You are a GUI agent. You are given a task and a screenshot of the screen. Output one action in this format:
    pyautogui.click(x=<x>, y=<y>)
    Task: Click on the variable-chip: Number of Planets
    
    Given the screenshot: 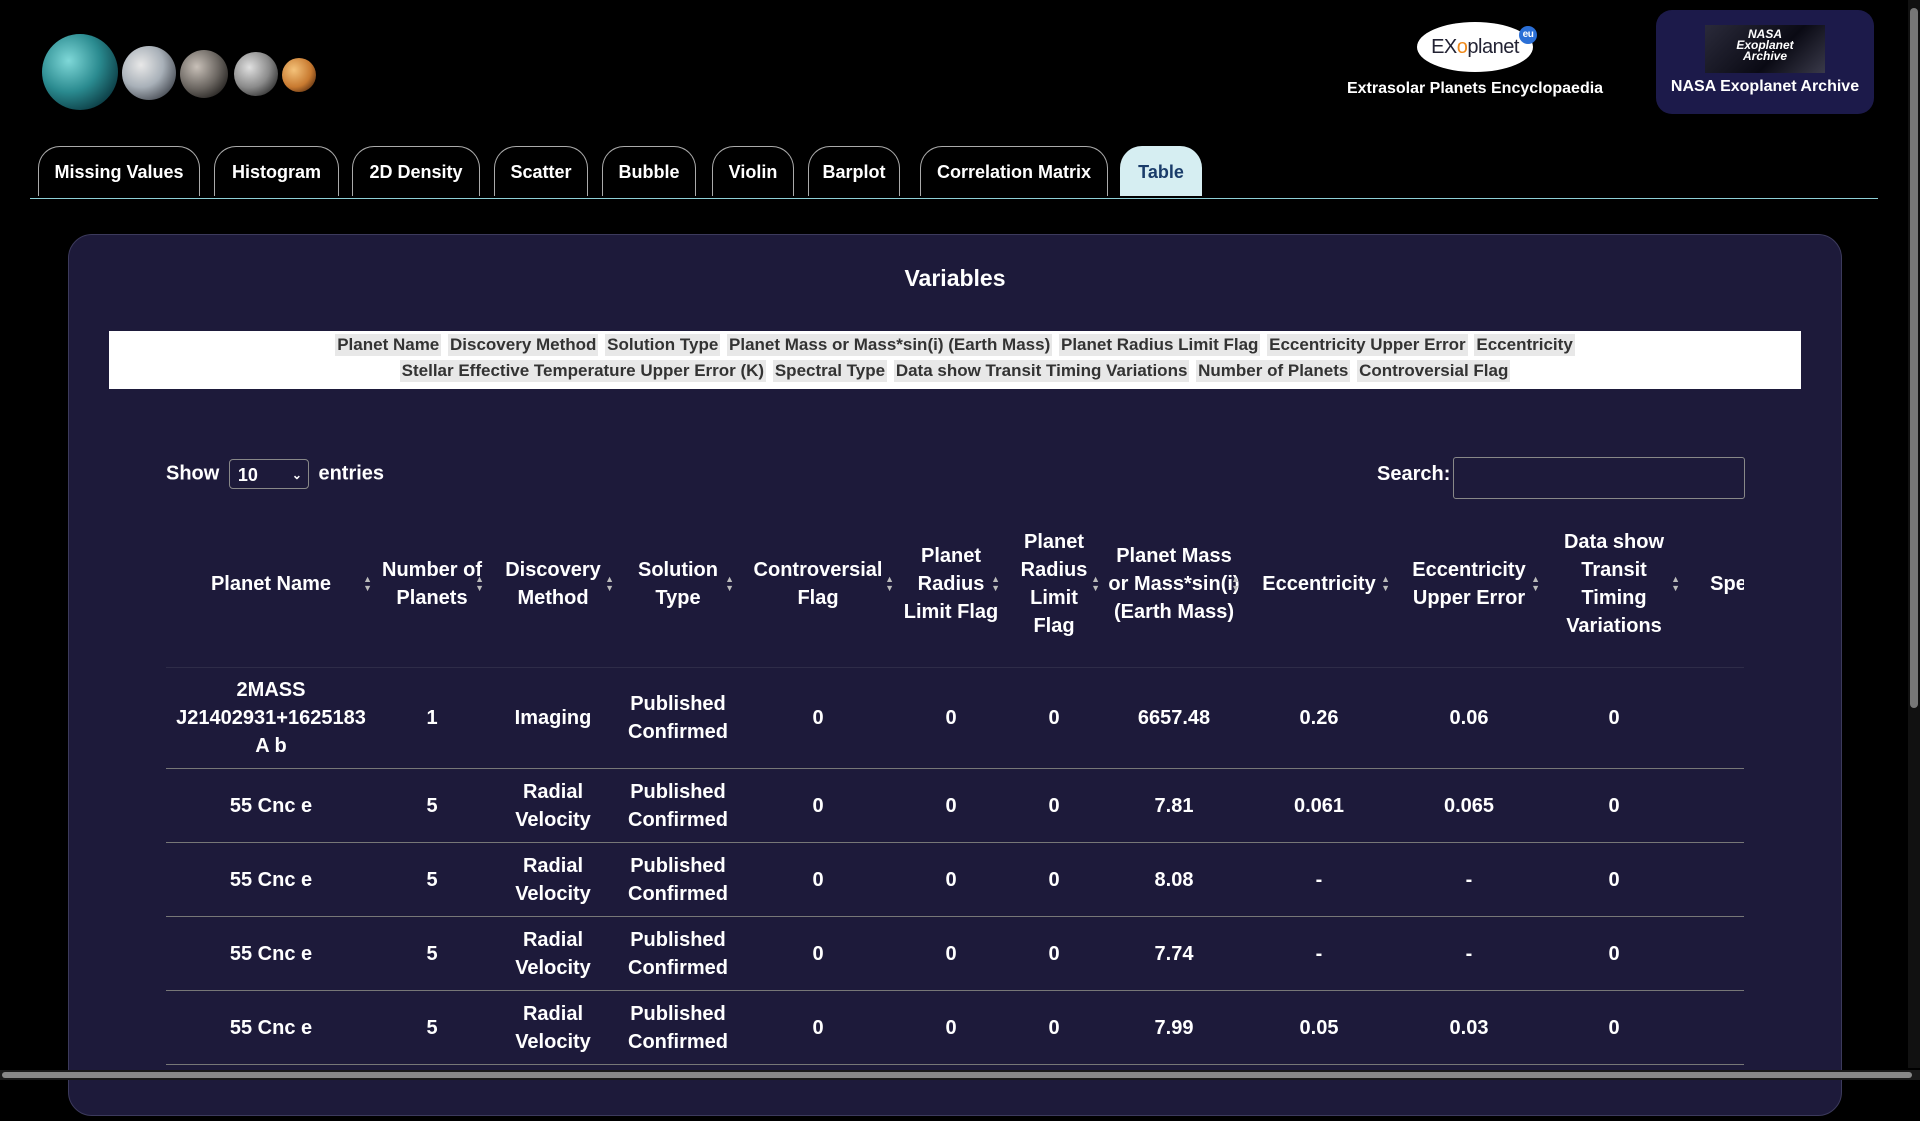 What is the action you would take?
    pyautogui.click(x=1273, y=371)
    